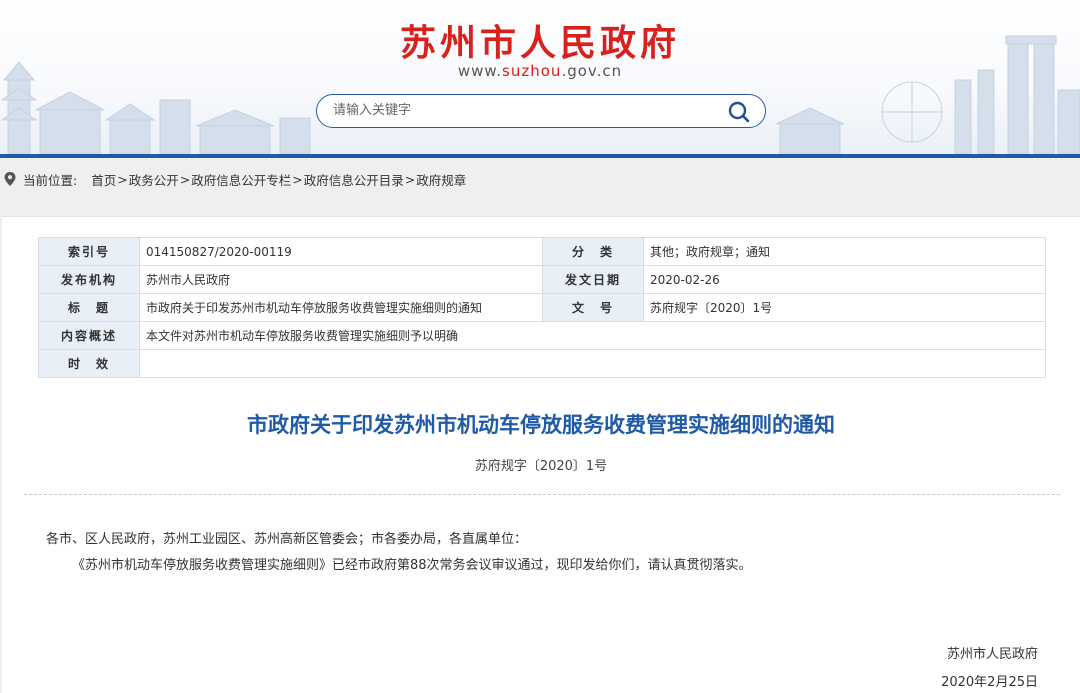 The width and height of the screenshot is (1080, 693). I want to click on breadcrumb: 当前位置: 首页 > 政务公开 > 政府信息公开专栏 > 政府信息公开目录 > 政府规章, so click(233, 179).